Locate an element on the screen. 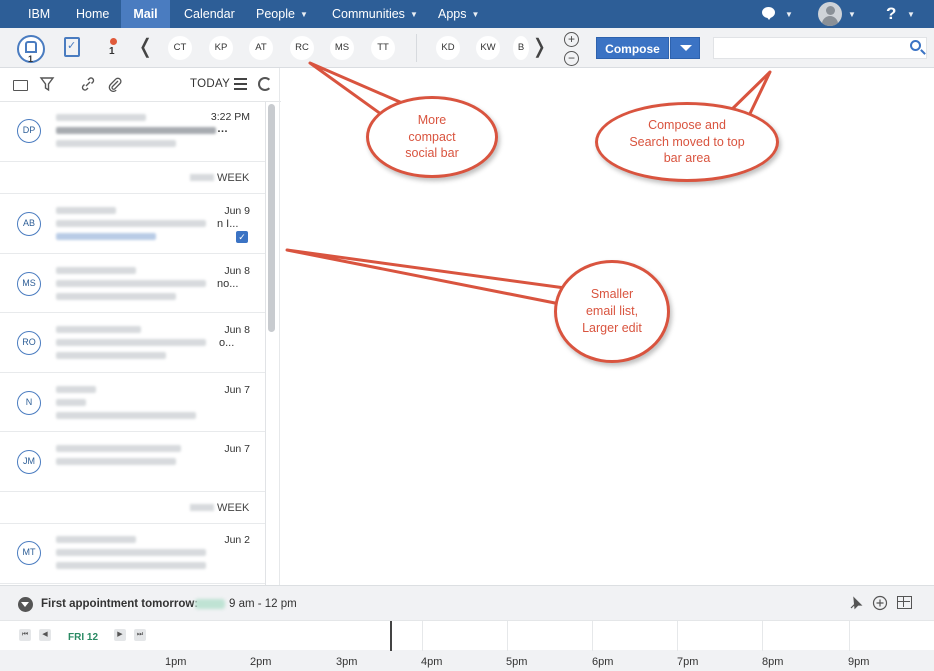  first-appointment-label: First appointment tomorrow: is located at coordinates (120, 604).